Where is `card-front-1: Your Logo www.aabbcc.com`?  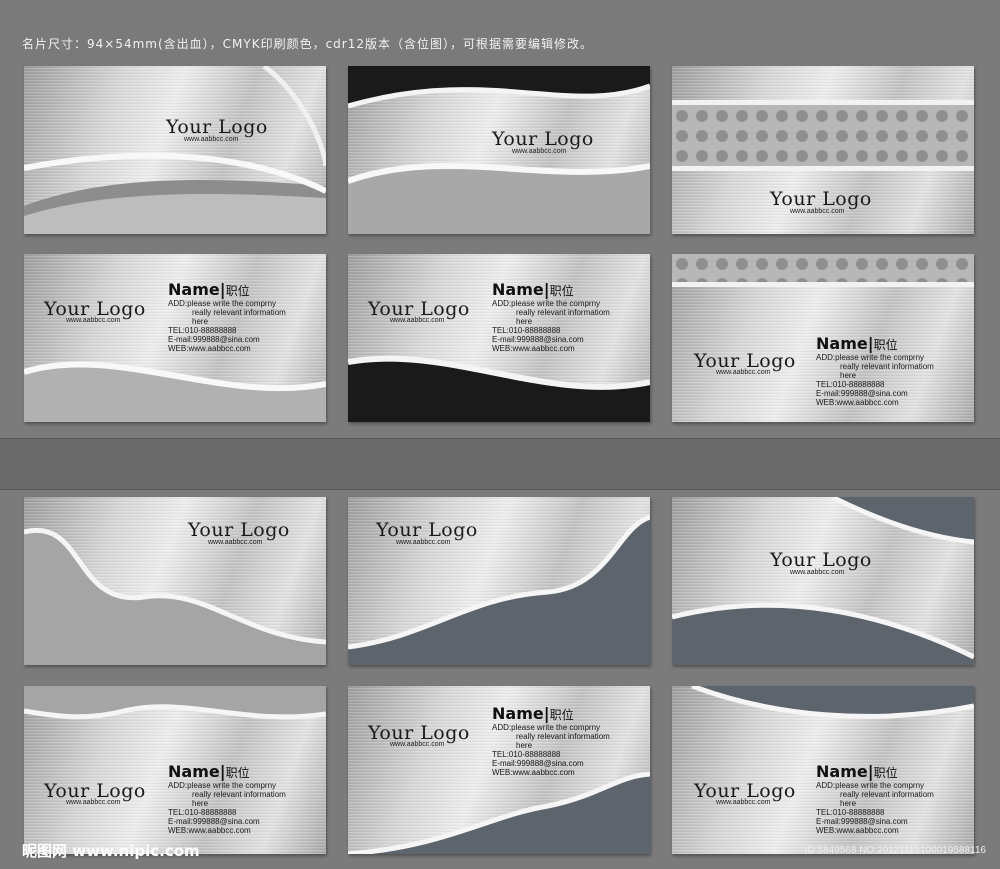 card-front-1: Your Logo www.aabbcc.com is located at coordinates (175, 150).